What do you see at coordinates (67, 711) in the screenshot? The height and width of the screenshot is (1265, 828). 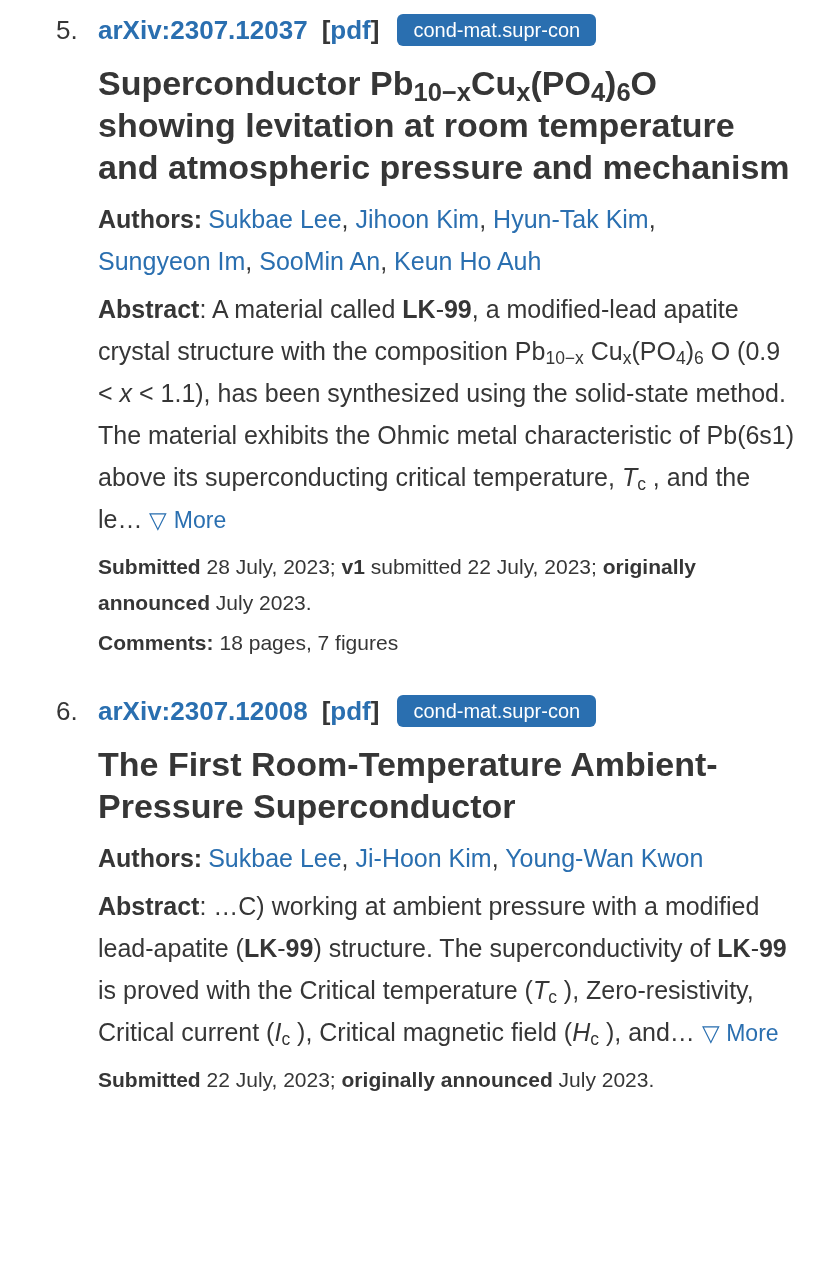 I see `result-number: 6.` at bounding box center [67, 711].